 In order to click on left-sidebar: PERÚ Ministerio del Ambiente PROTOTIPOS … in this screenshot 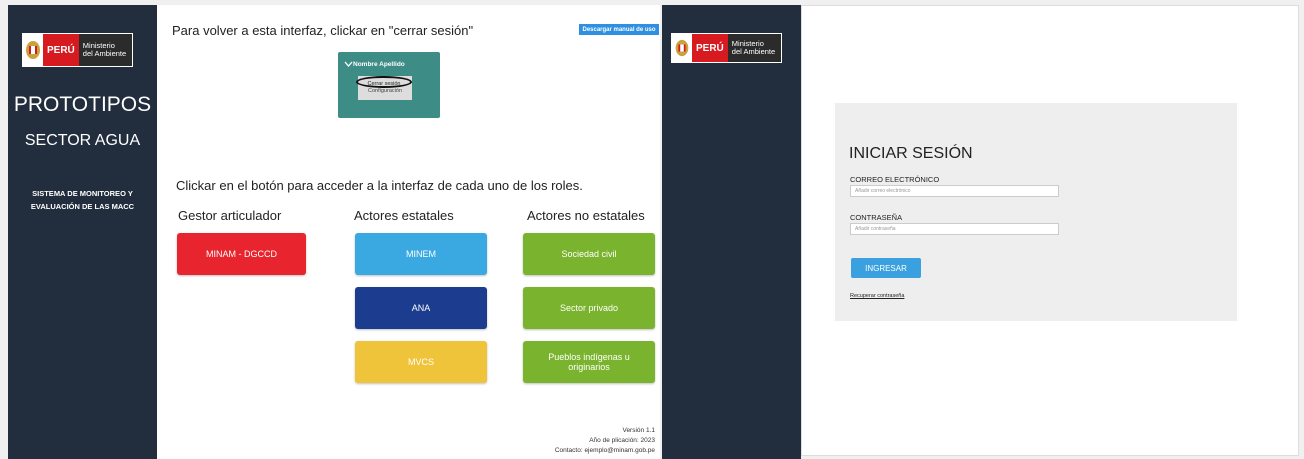, I will do `click(82, 232)`.